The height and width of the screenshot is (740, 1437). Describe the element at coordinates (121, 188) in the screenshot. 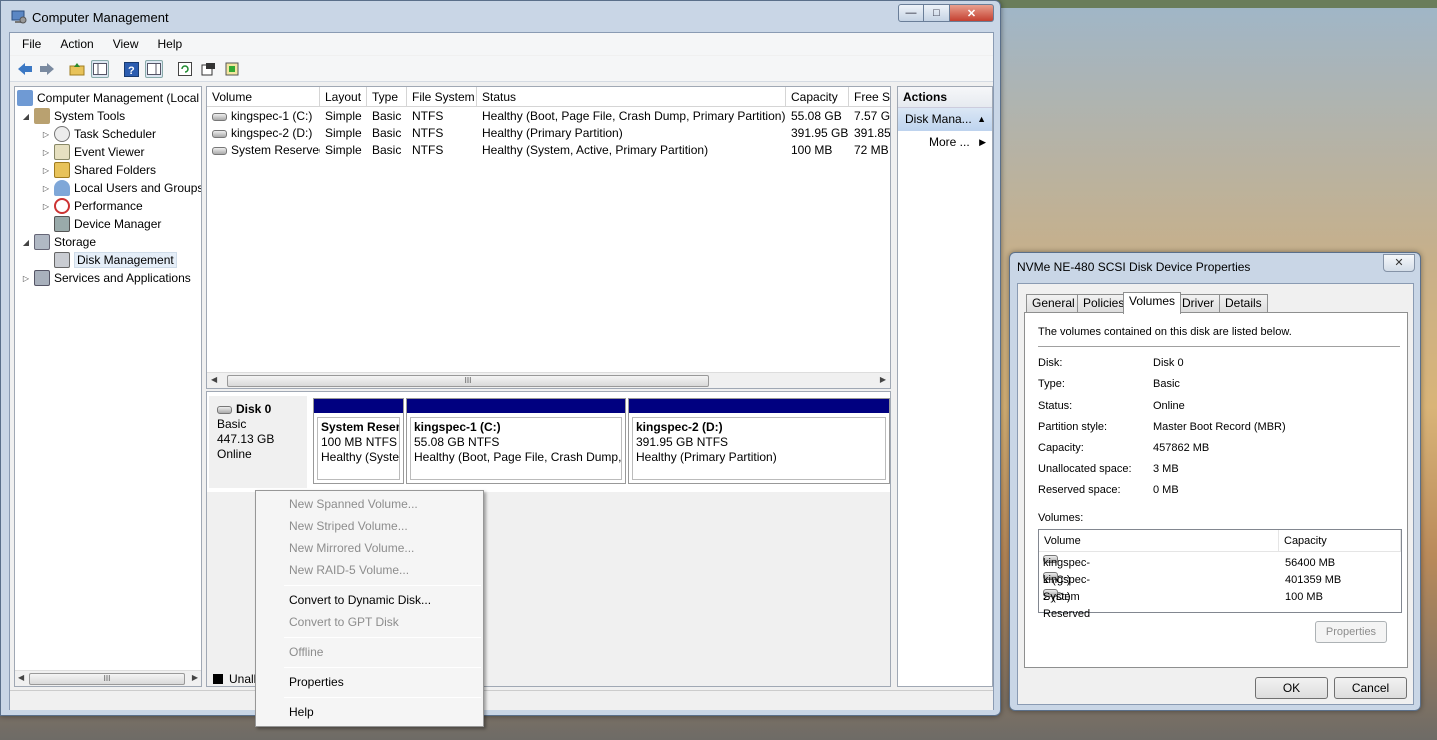

I see `tree-item-local-users-and-groups: ▷ Local Users and Groups` at that location.